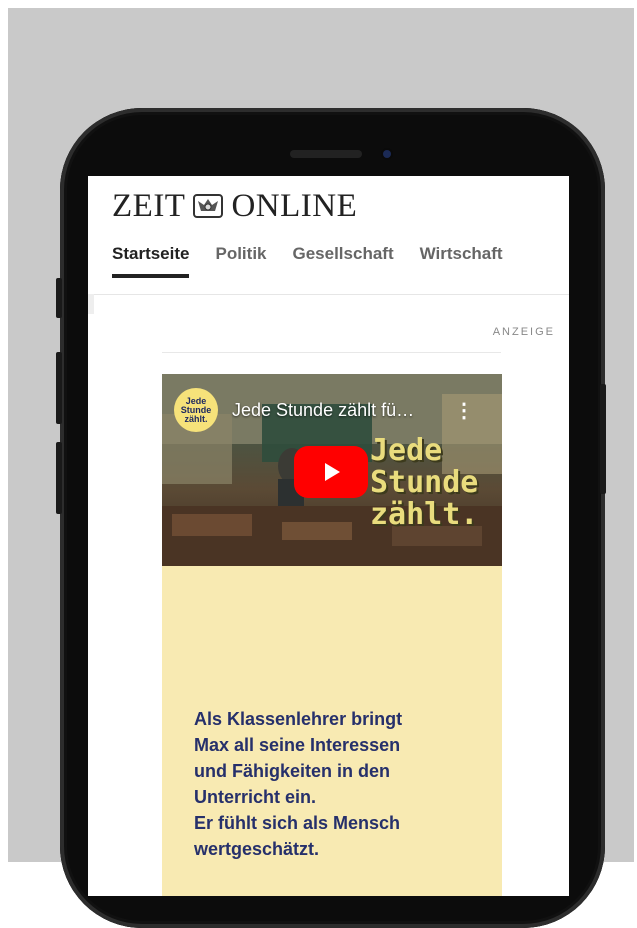 The image size is (637, 928). What do you see at coordinates (603, 439) in the screenshot?
I see `phone-power-button` at bounding box center [603, 439].